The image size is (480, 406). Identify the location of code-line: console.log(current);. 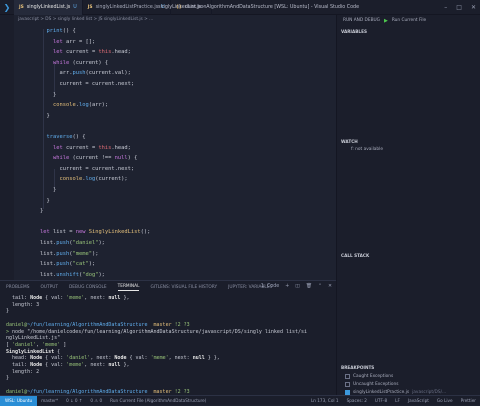
(175, 179).